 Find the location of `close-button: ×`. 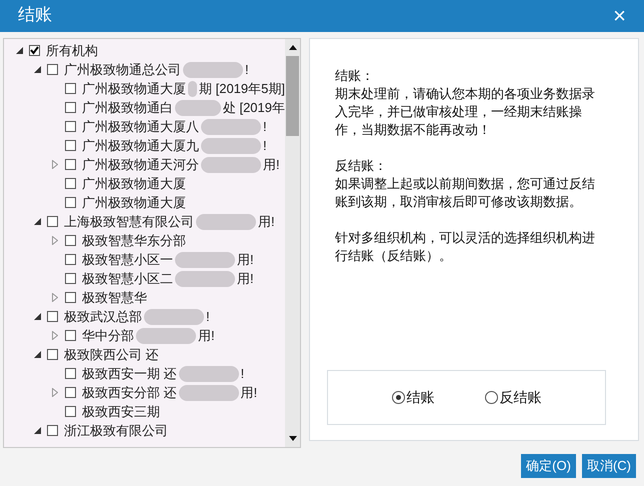

close-button: × is located at coordinates (619, 16).